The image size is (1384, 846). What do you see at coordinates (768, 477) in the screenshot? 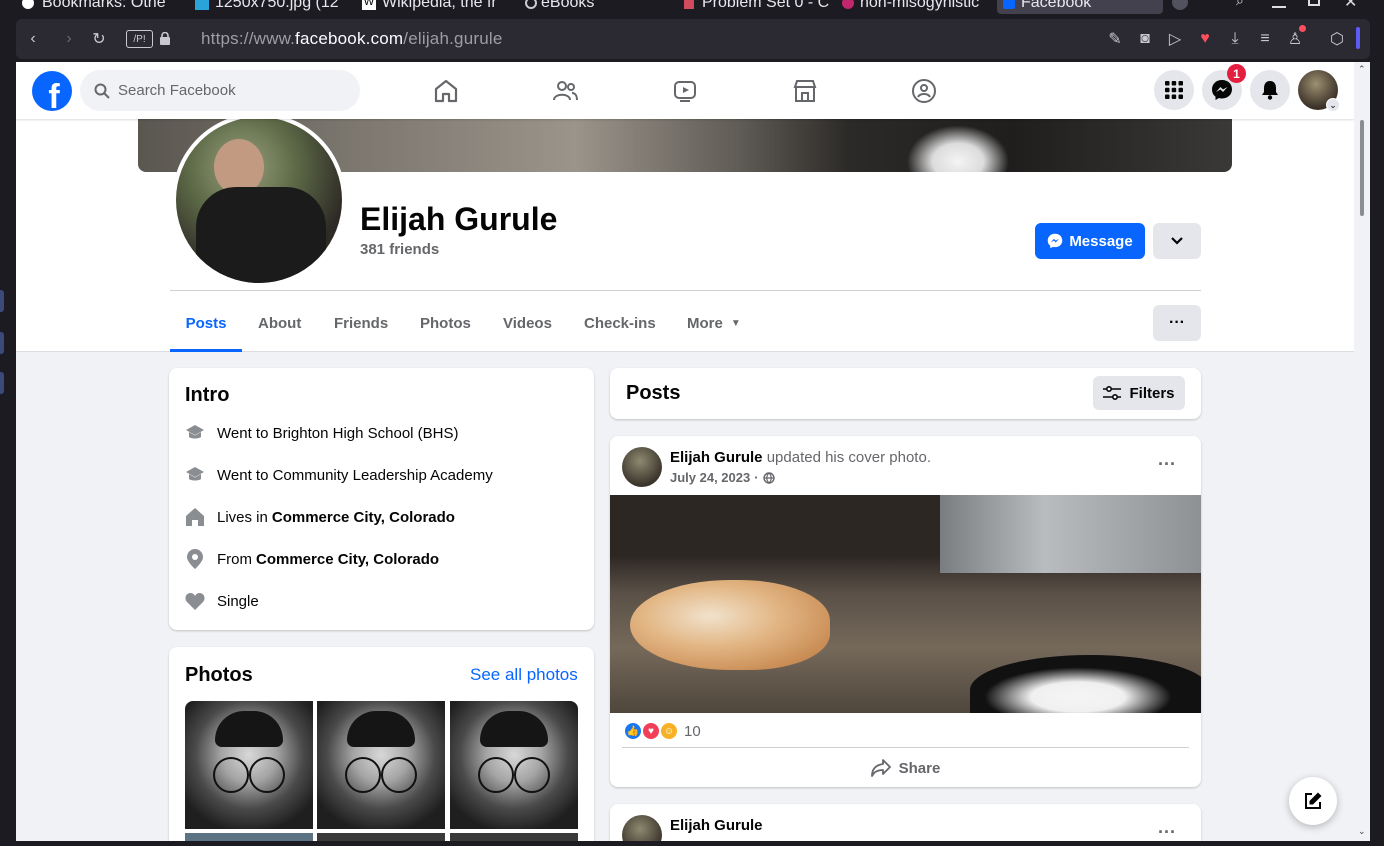
I see `globe-icon` at bounding box center [768, 477].